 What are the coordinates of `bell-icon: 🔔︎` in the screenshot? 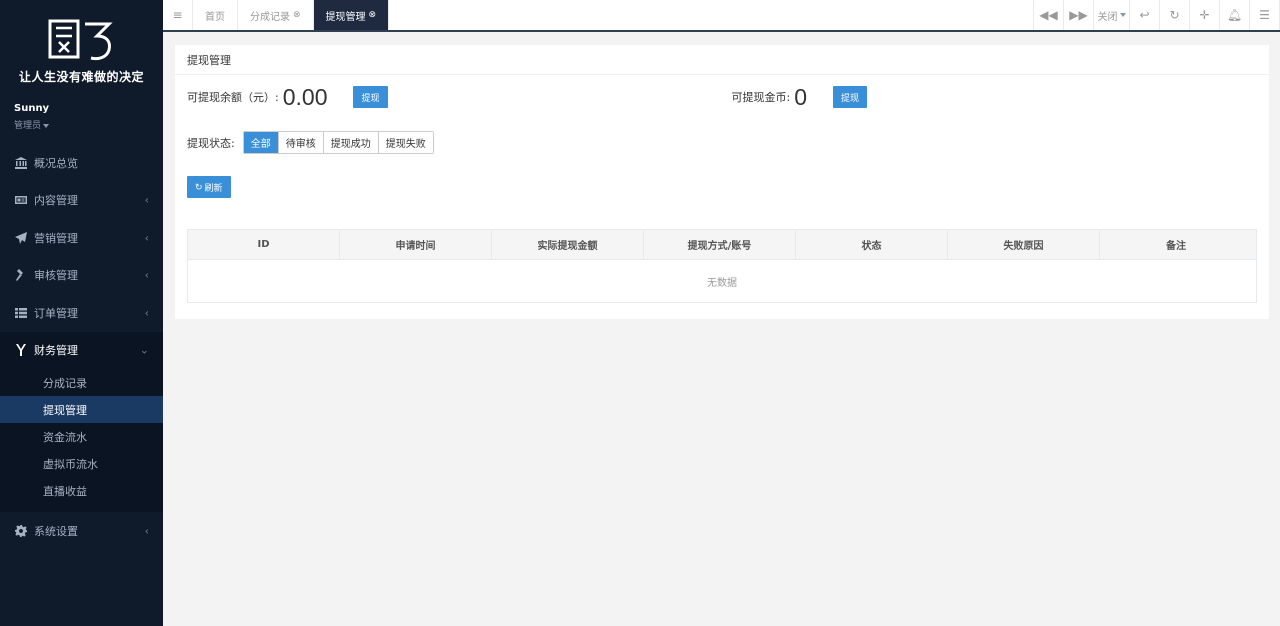 It's located at (1234, 15).